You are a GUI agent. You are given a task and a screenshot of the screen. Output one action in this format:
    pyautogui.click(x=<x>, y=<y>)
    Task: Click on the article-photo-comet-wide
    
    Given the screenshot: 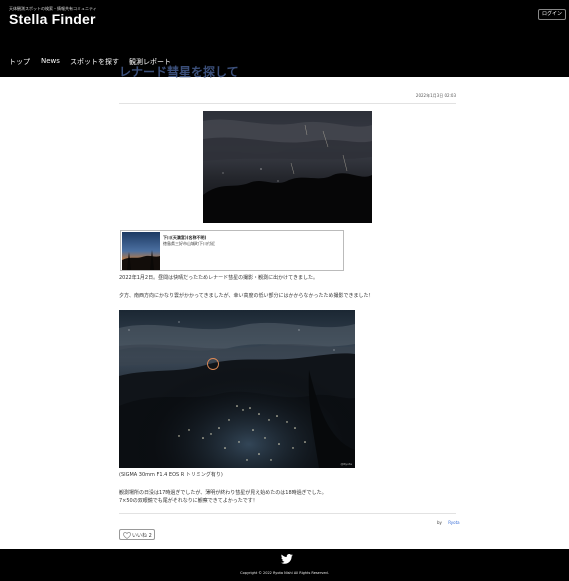 What is the action you would take?
    pyautogui.click(x=287, y=167)
    